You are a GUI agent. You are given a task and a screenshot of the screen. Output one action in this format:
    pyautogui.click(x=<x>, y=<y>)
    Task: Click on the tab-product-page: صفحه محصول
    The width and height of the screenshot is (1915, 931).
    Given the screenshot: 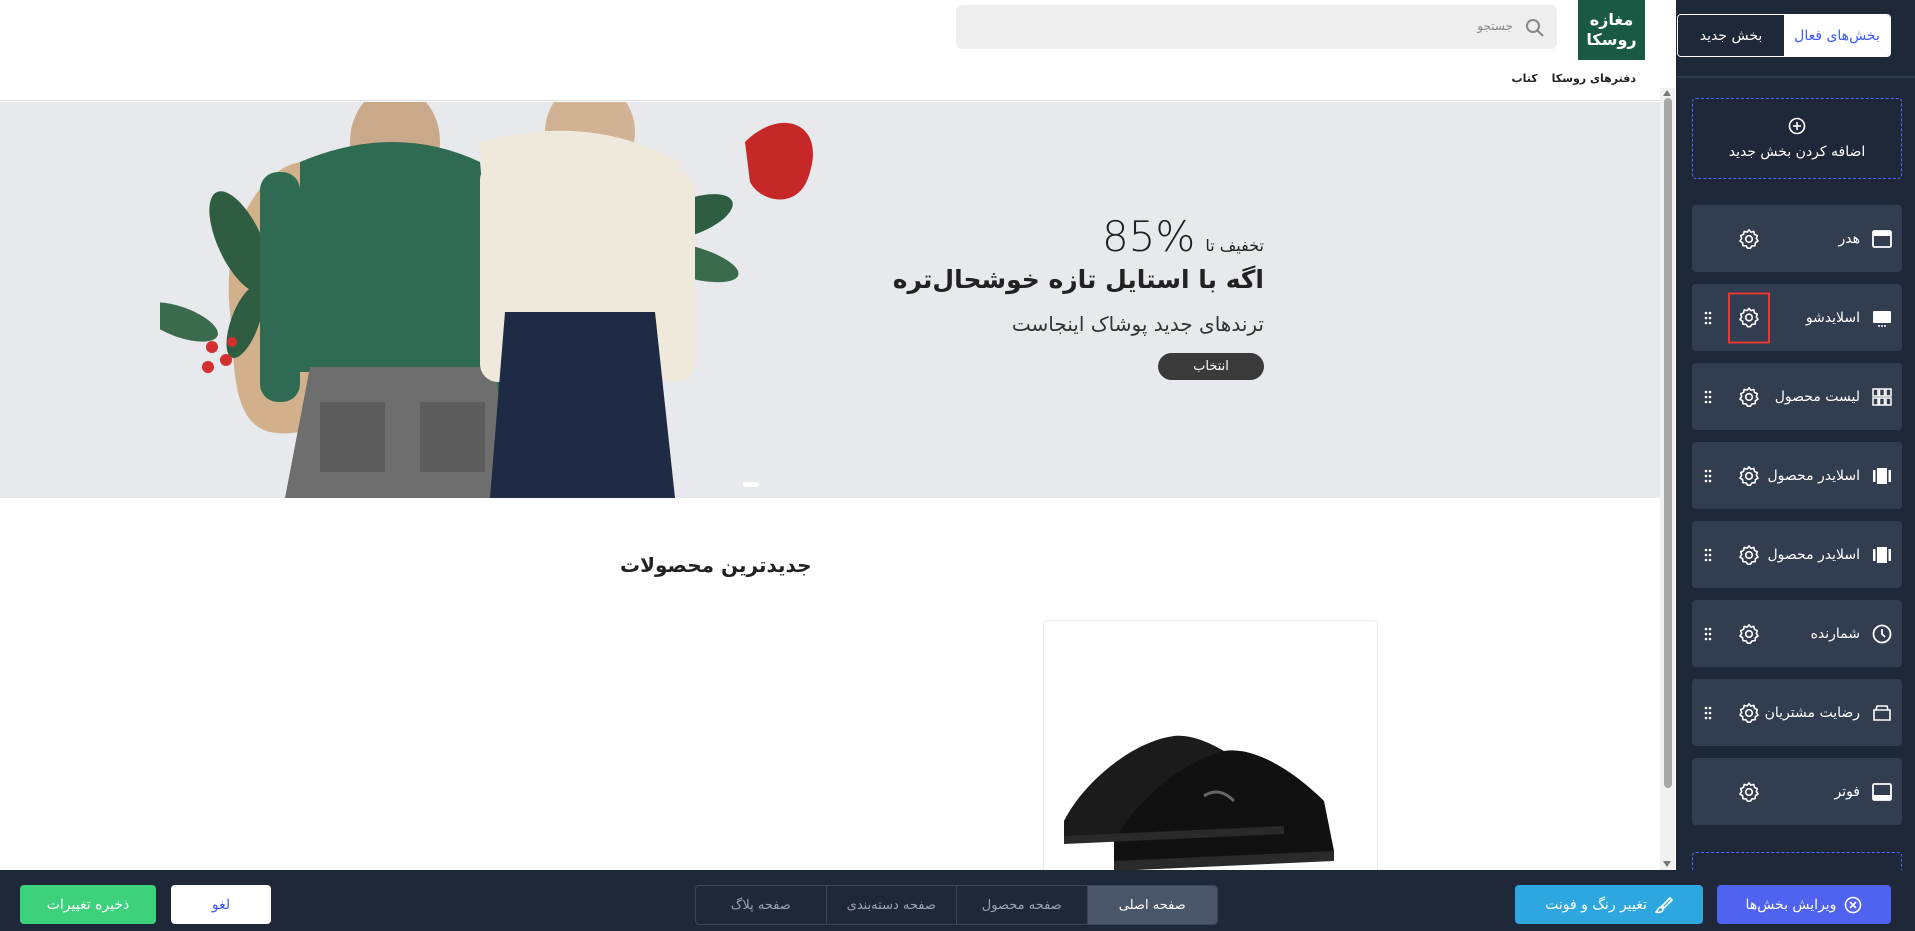 What is the action you would take?
    pyautogui.click(x=1021, y=905)
    